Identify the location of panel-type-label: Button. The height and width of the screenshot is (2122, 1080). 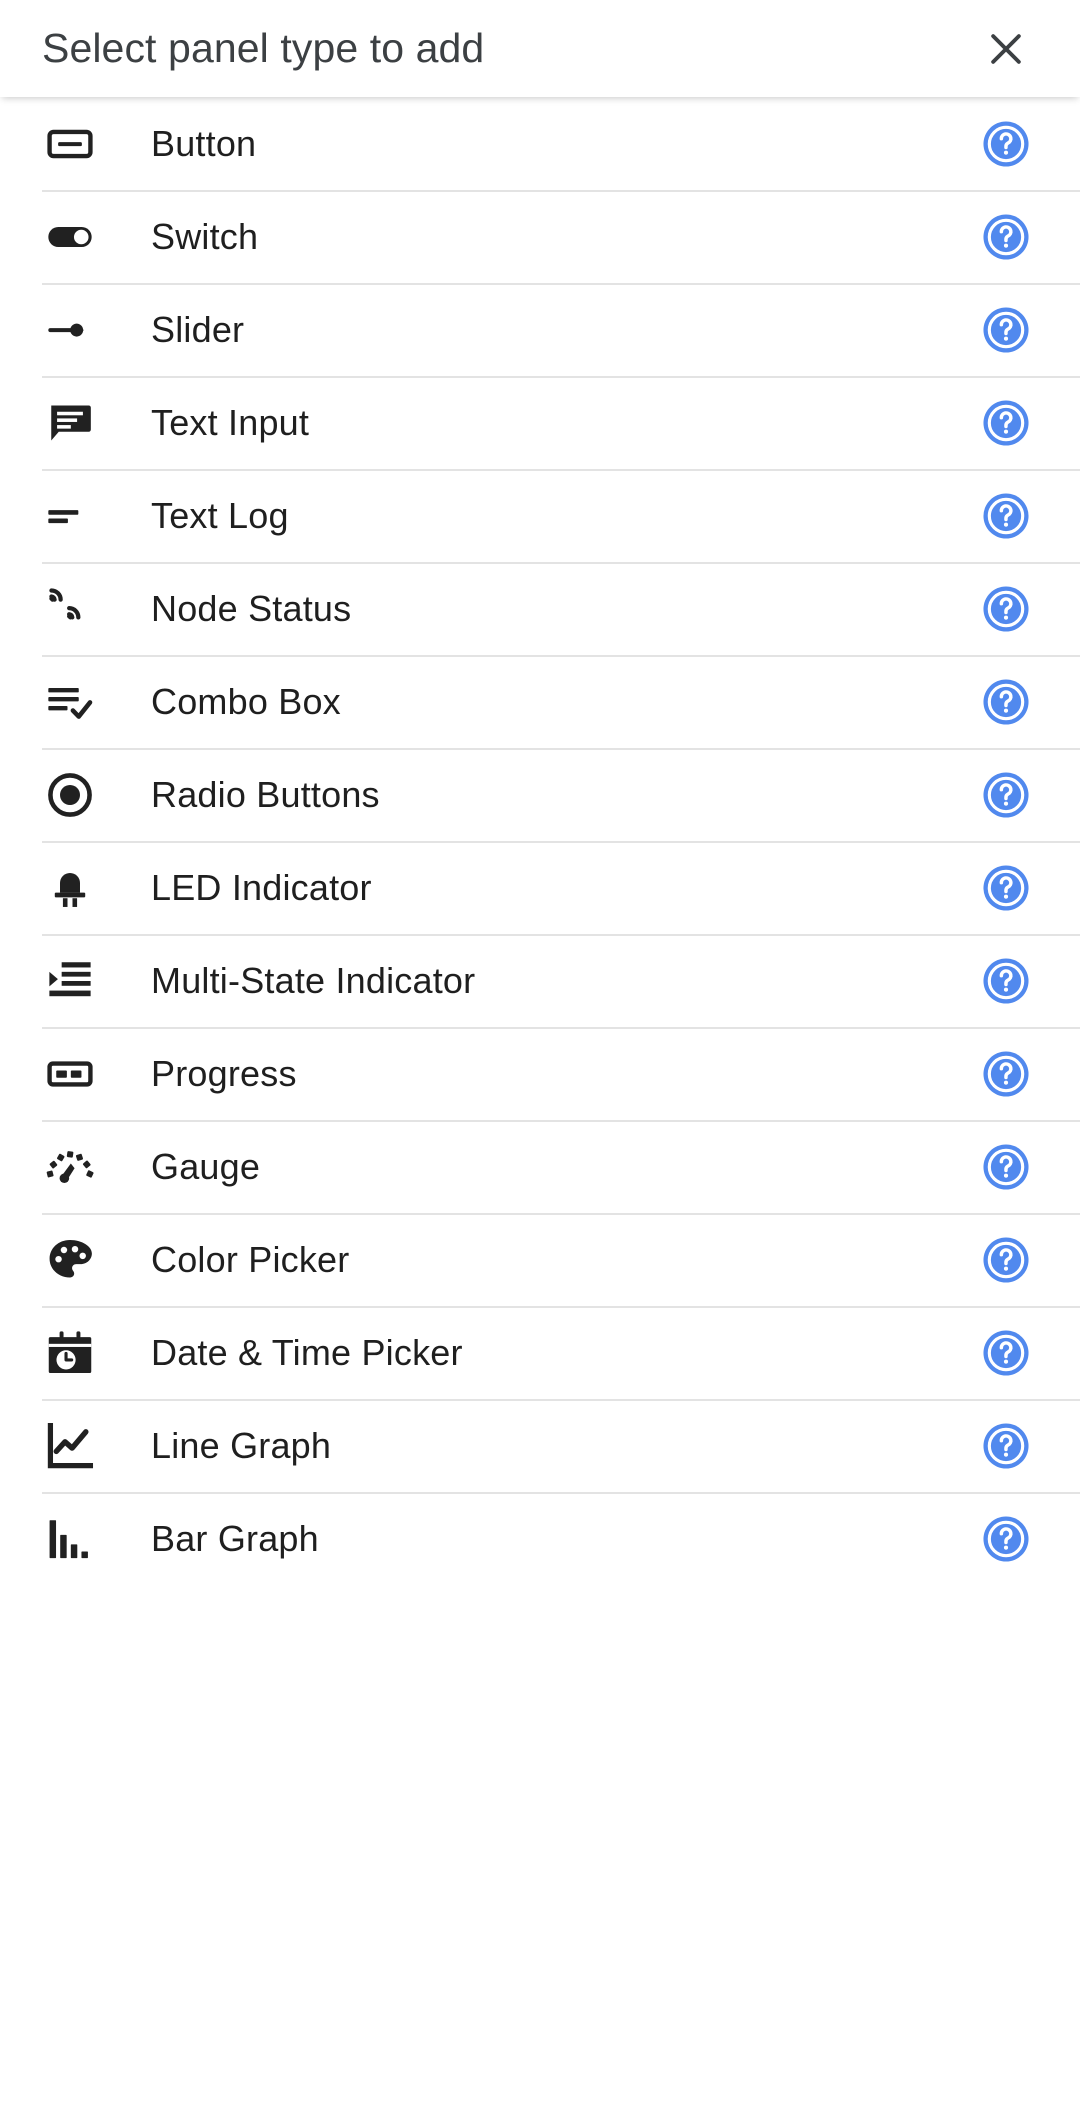
(204, 143).